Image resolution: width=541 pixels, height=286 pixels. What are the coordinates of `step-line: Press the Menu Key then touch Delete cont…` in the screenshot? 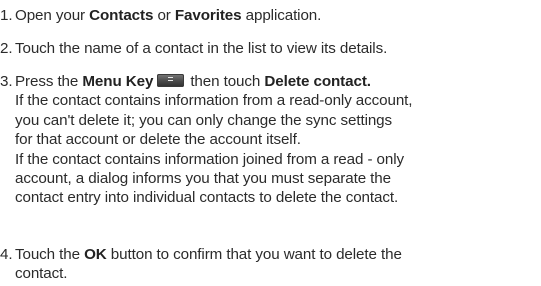 It's located at (213, 81).